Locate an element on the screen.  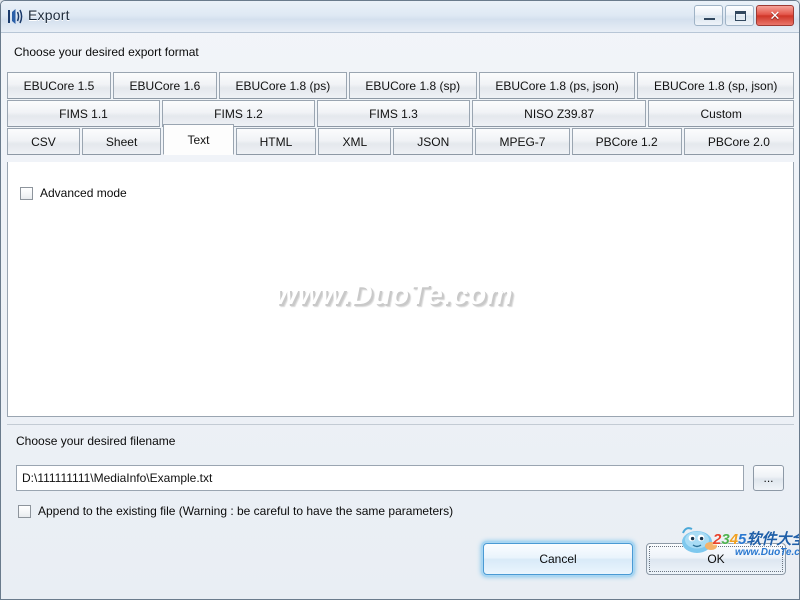
append-file-checkbox is located at coordinates (24, 511).